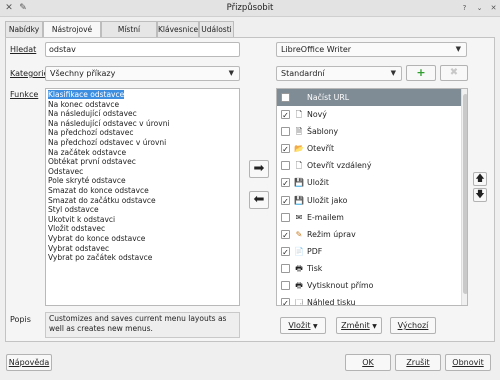 The height and width of the screenshot is (380, 500). I want to click on function-list-item: Odstavec, so click(142, 172).